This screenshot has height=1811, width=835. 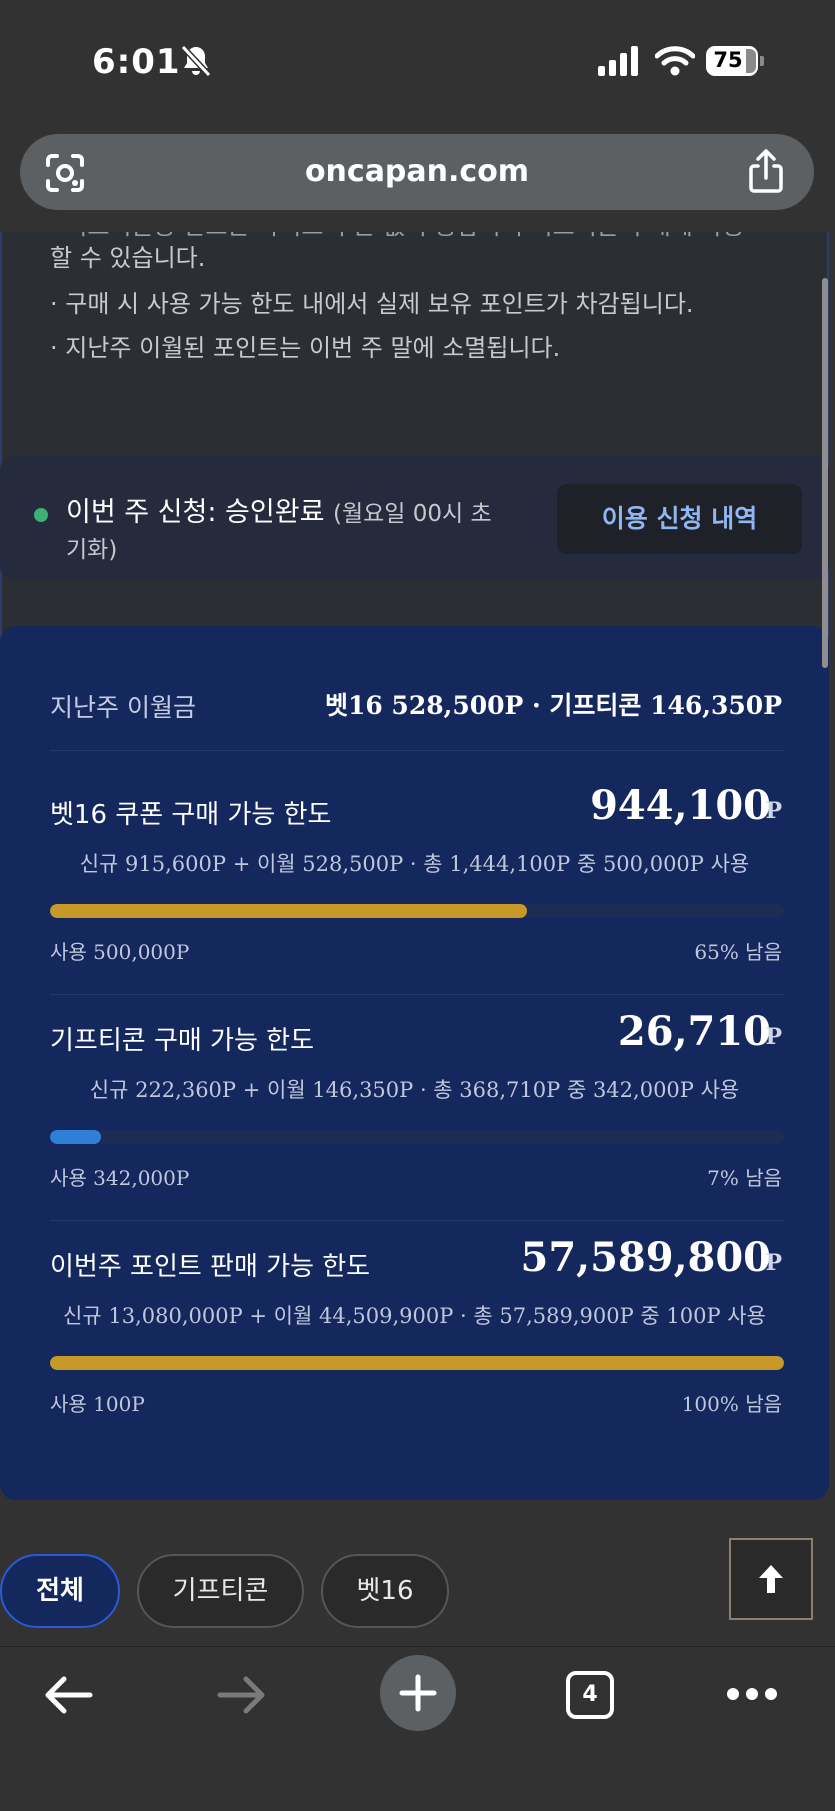 What do you see at coordinates (694, 1031) in the screenshot?
I see `limit-amount: 26,710` at bounding box center [694, 1031].